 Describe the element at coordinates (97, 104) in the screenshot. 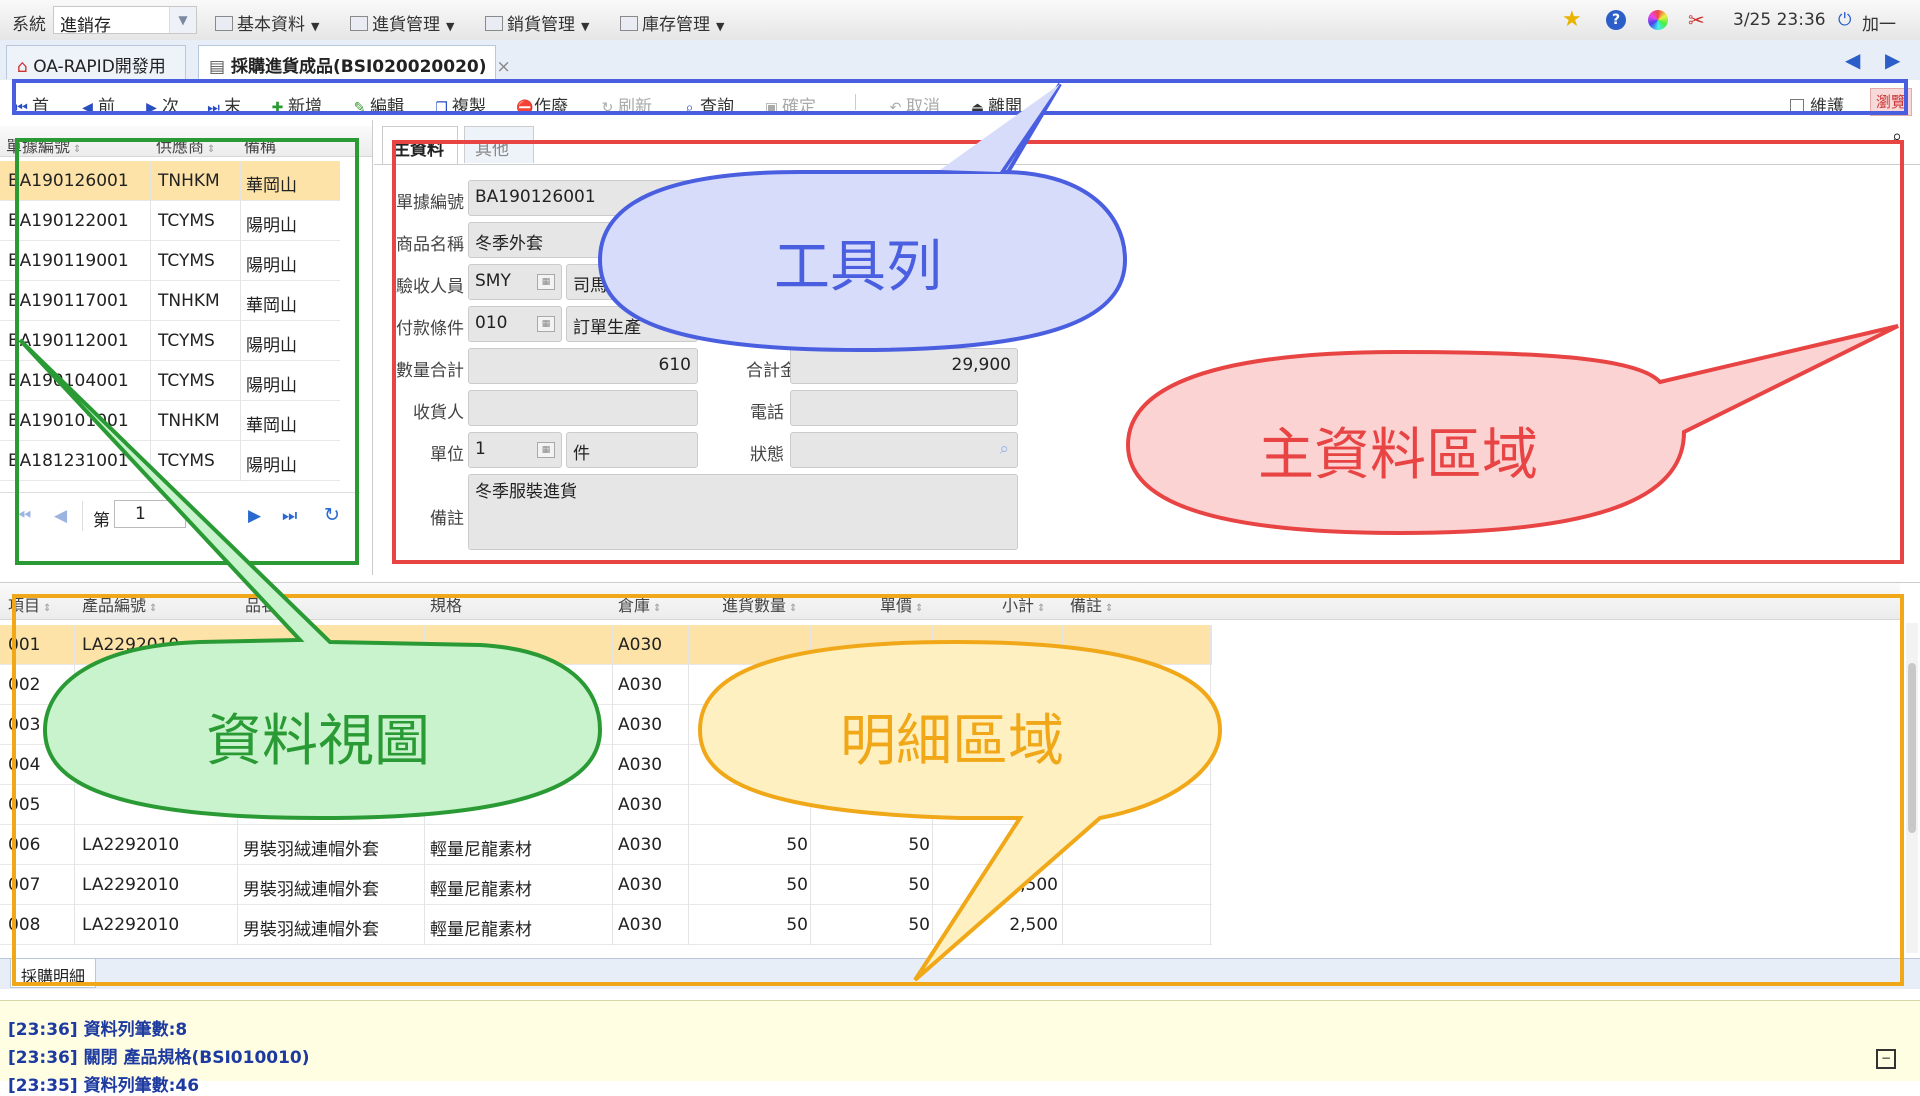

I see `prev-button: ◀ 前` at that location.